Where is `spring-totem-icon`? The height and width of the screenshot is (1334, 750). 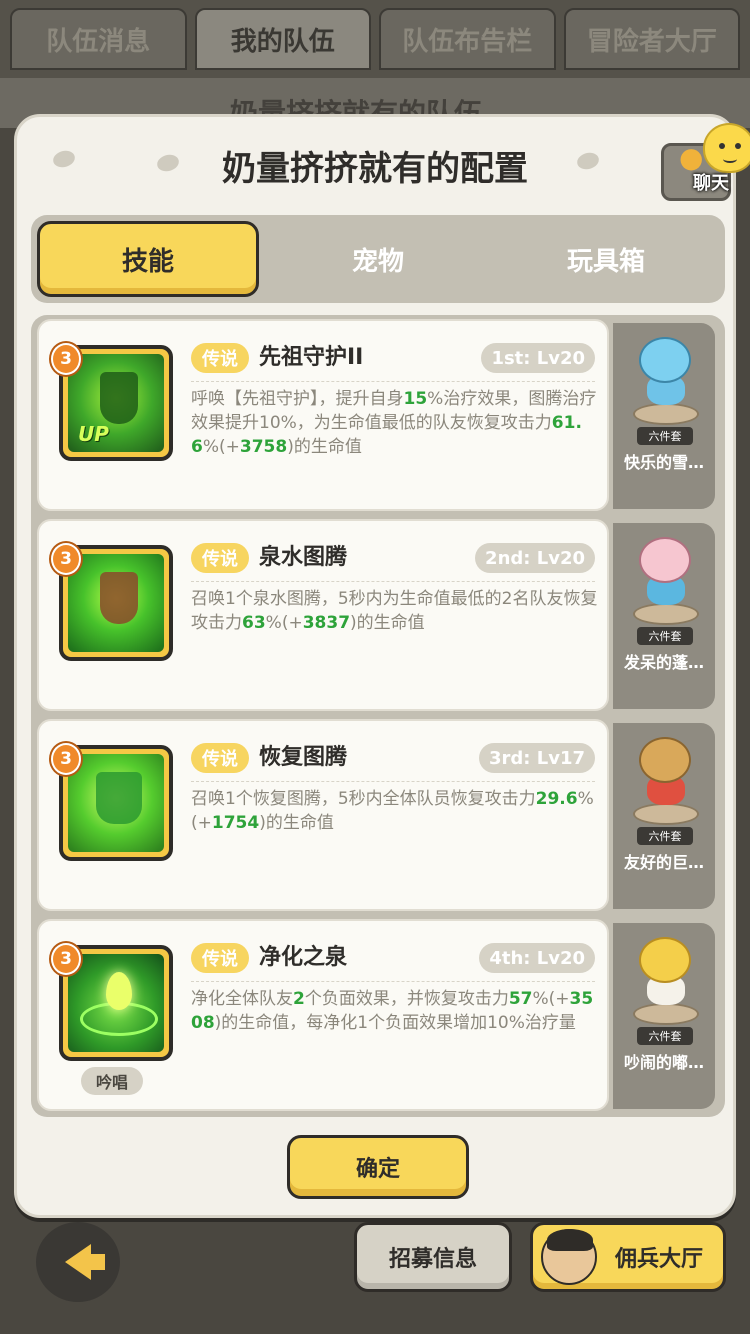 spring-totem-icon is located at coordinates (116, 603).